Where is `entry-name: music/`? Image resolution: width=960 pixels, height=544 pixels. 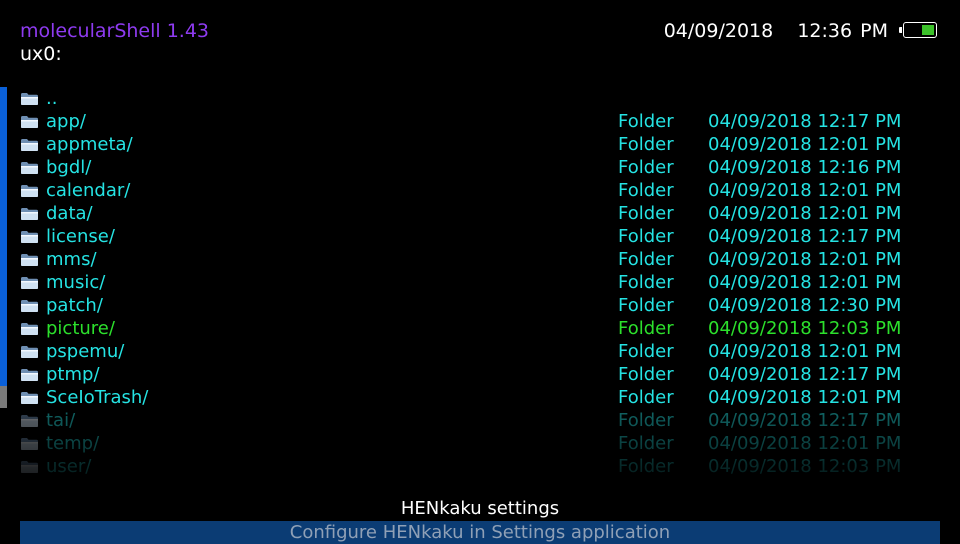 entry-name: music/ is located at coordinates (76, 282).